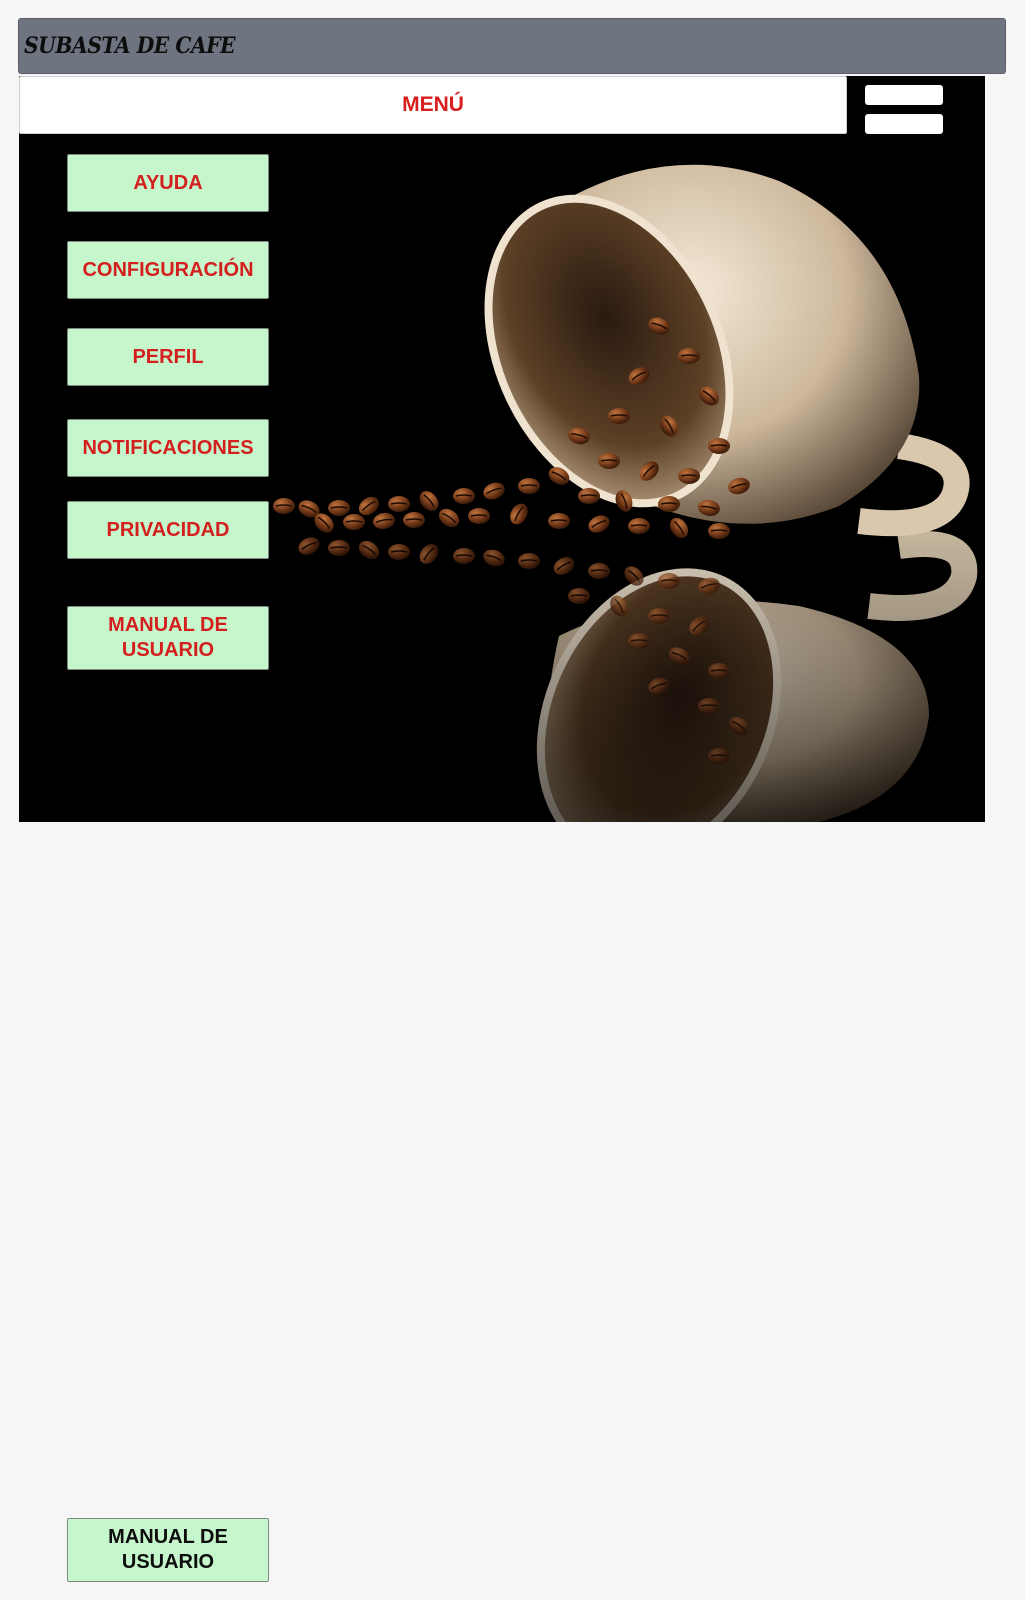  What do you see at coordinates (168, 530) in the screenshot?
I see `privacy-button: PRIVACIDAD` at bounding box center [168, 530].